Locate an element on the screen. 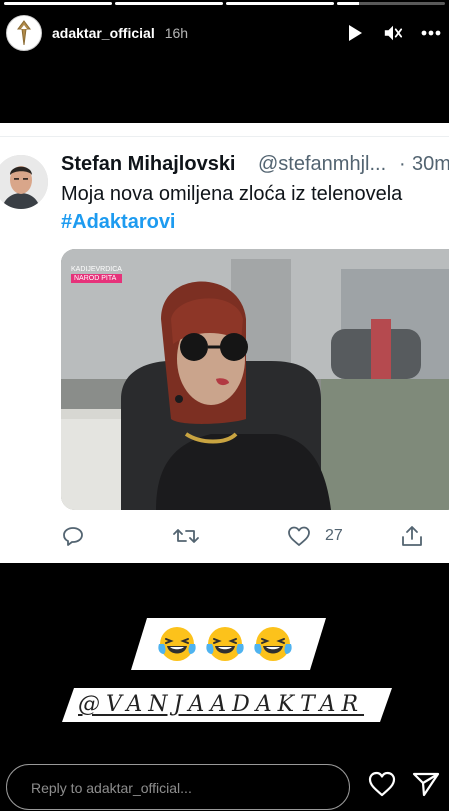  reply-icon is located at coordinates (73, 536).